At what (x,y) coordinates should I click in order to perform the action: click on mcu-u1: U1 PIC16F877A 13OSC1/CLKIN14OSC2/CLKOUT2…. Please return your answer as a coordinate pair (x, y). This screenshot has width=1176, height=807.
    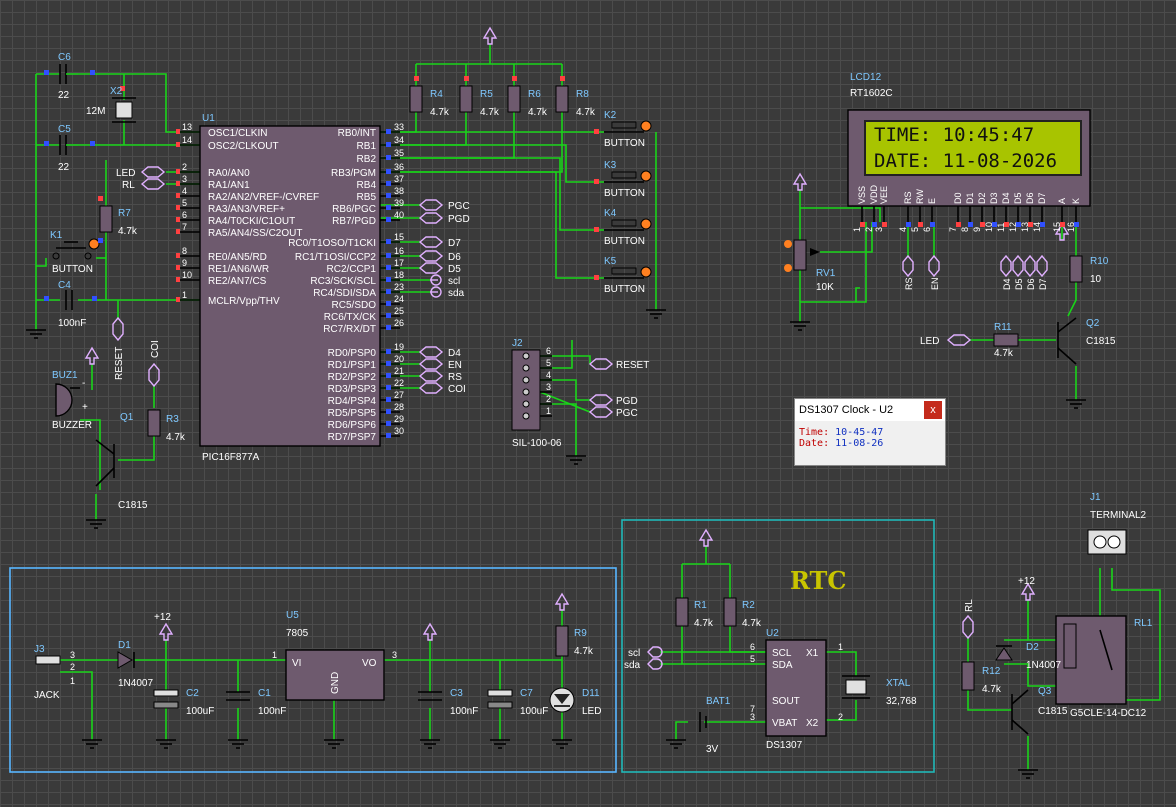
    Looking at the image, I should click on (290, 288).